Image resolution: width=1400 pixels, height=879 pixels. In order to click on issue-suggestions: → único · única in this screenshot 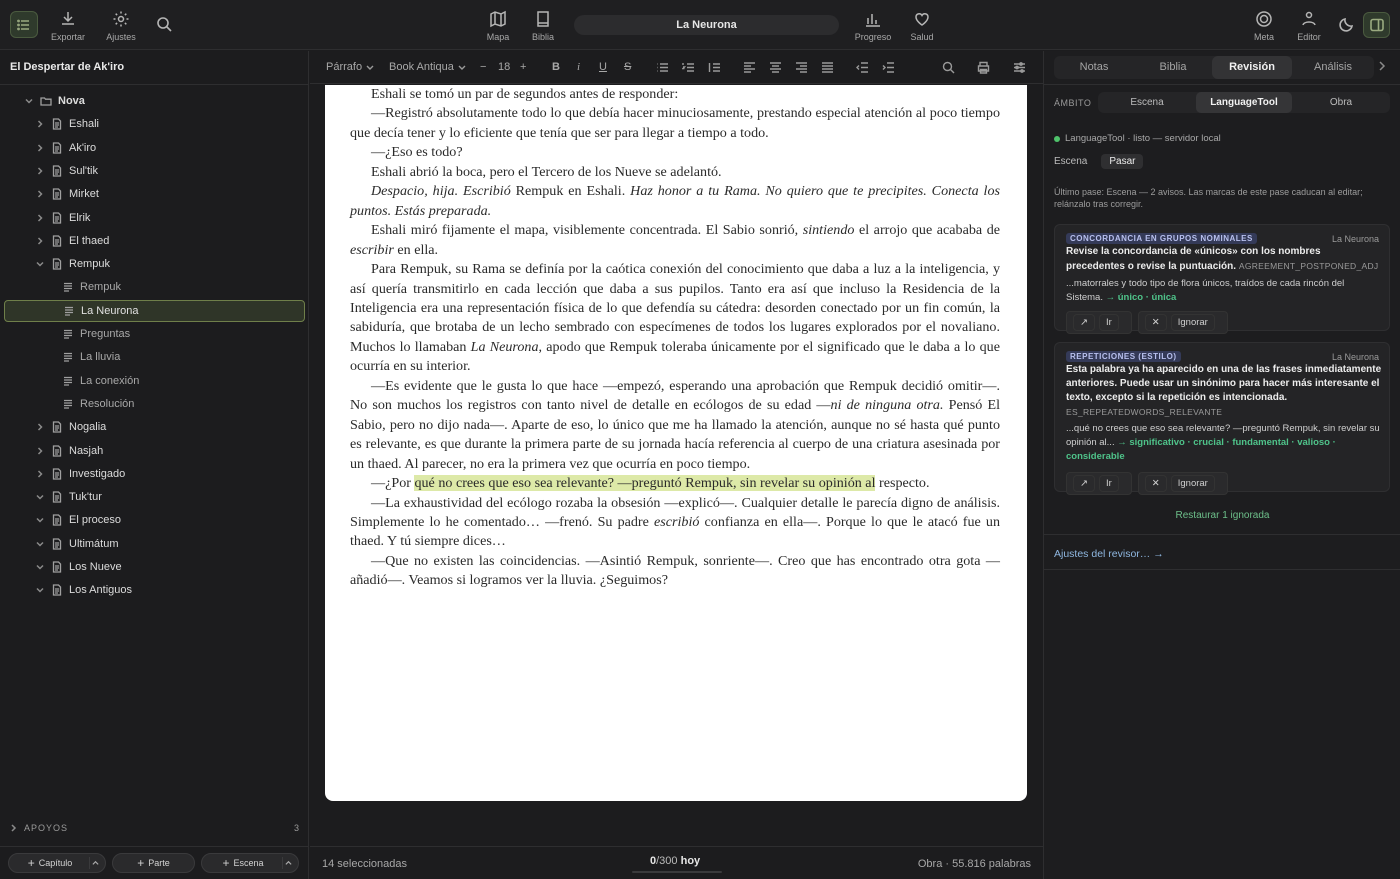, I will do `click(1141, 297)`.